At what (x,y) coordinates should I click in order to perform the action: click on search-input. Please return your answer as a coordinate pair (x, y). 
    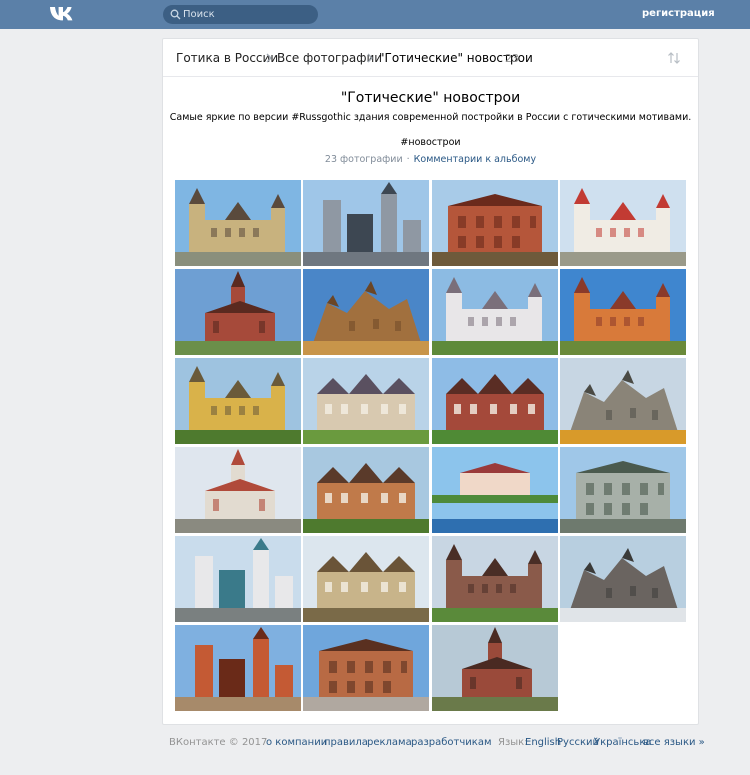
    Looking at the image, I should click on (248, 14).